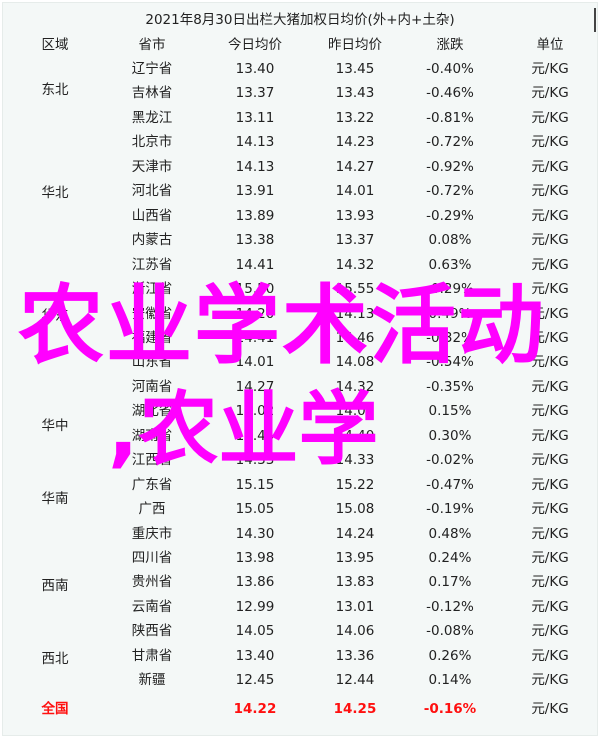 This screenshot has width=600, height=737. What do you see at coordinates (355, 509) in the screenshot?
I see `yesterday-price-cell: 15.08` at bounding box center [355, 509].